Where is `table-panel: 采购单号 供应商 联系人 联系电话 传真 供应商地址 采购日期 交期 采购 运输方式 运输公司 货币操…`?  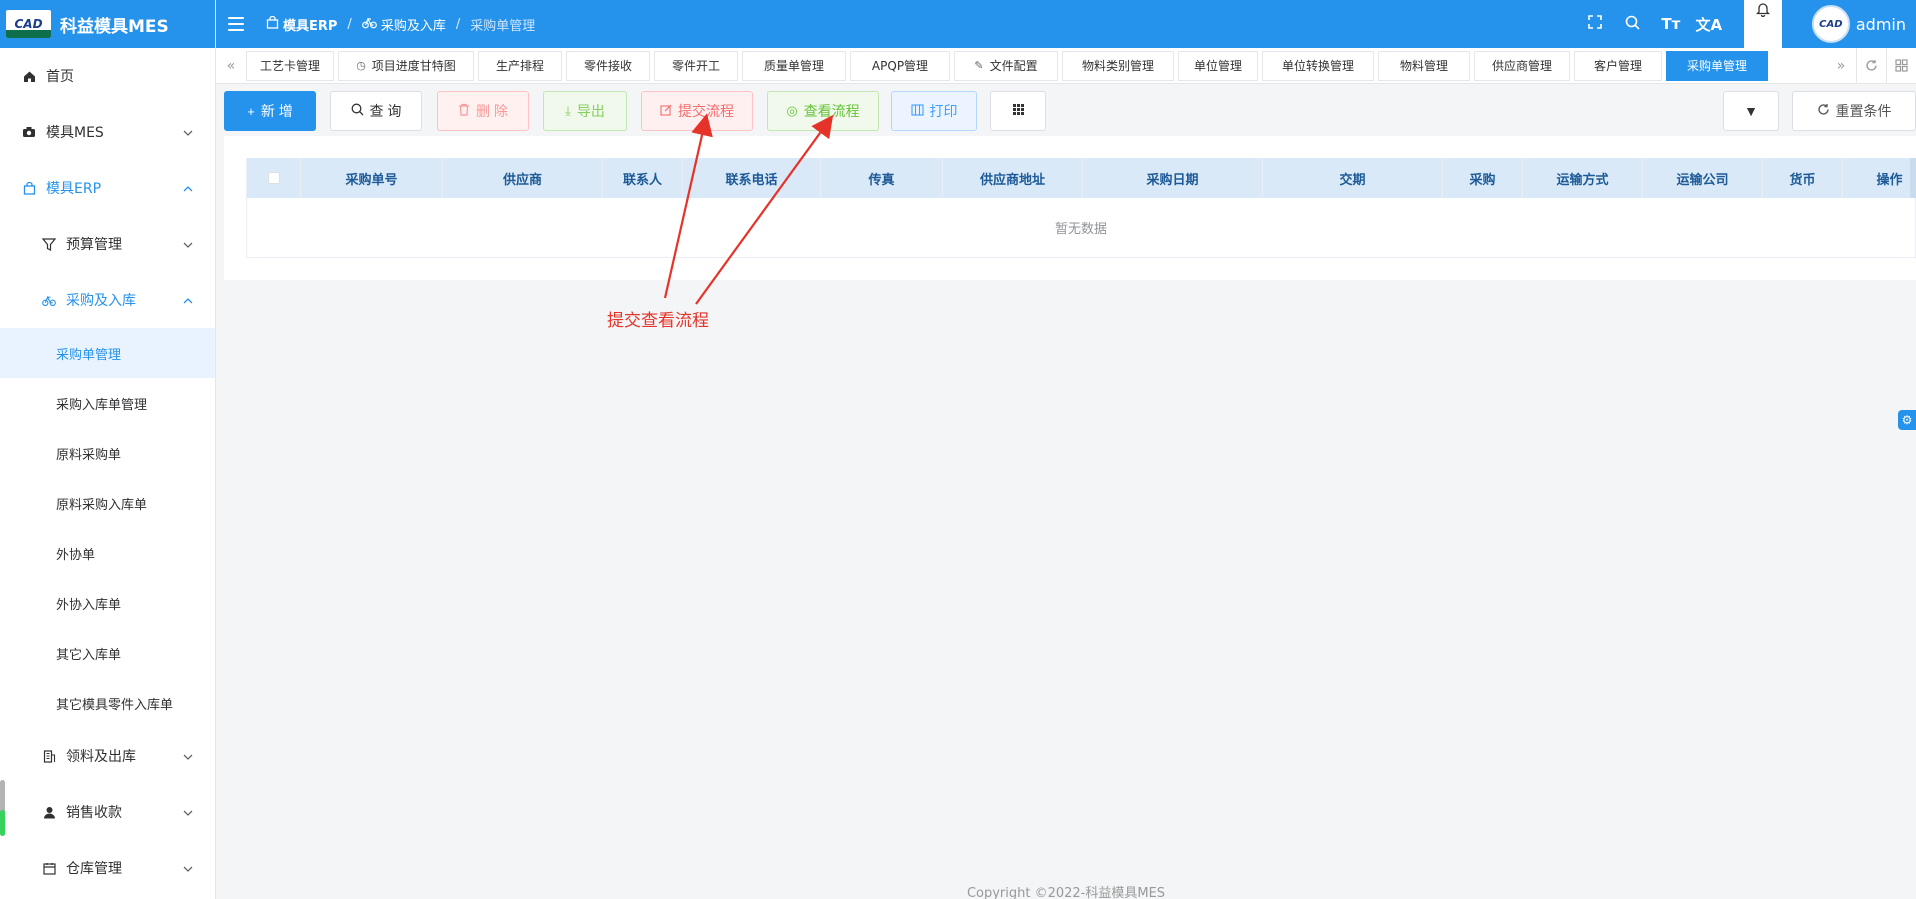
table-panel: 采购单号 供应商 联系人 联系电话 传真 供应商地址 采购日期 交期 采购 运输方式 运输公司 货币操… is located at coordinates (1070, 208).